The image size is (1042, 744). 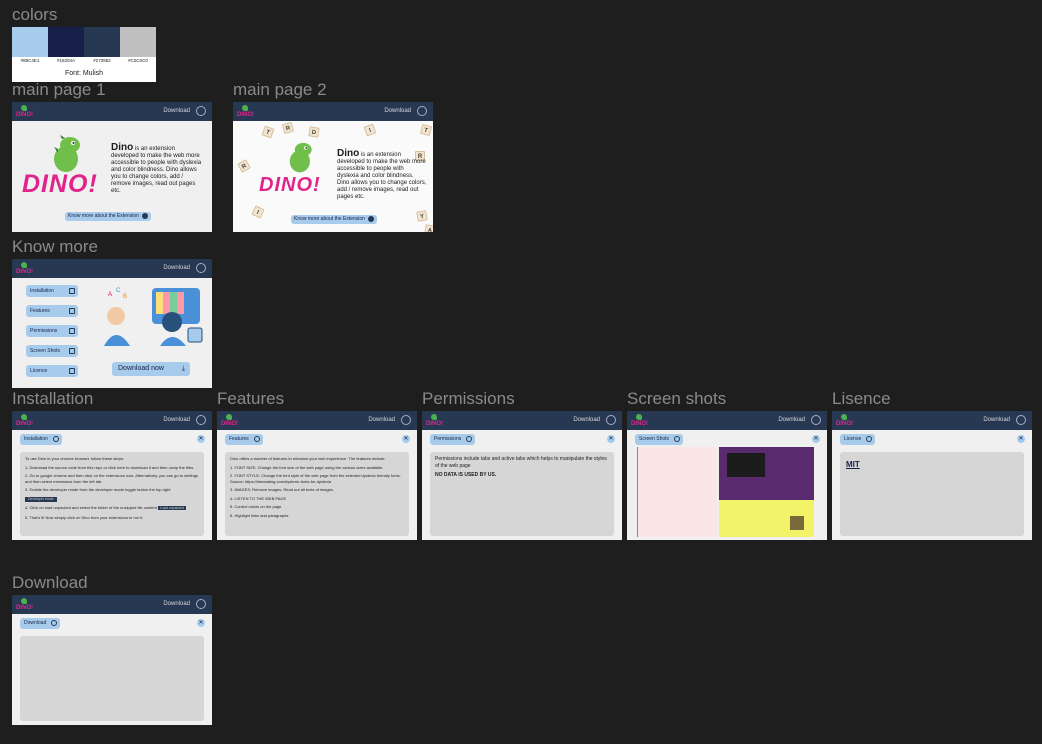 What do you see at coordinates (138, 60) in the screenshot?
I see `swatch-label: #C0C0C0` at bounding box center [138, 60].